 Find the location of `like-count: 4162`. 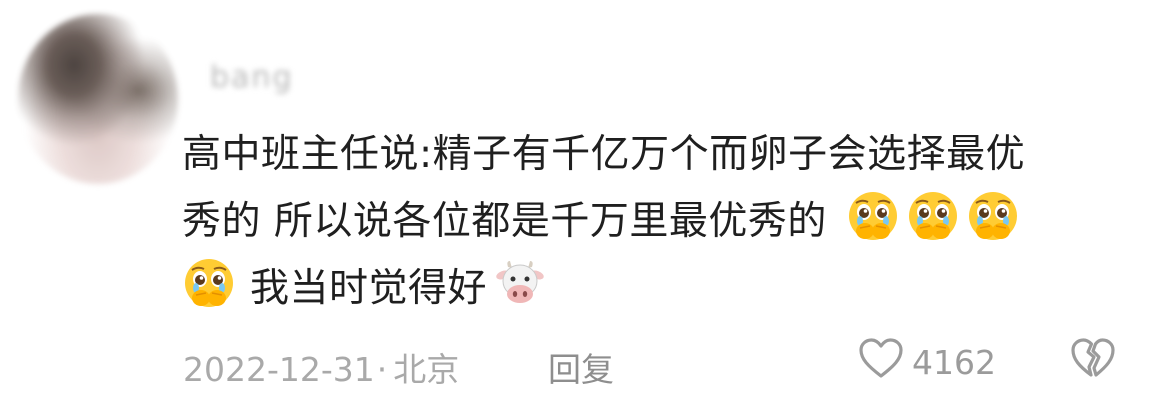

like-count: 4162 is located at coordinates (954, 362).